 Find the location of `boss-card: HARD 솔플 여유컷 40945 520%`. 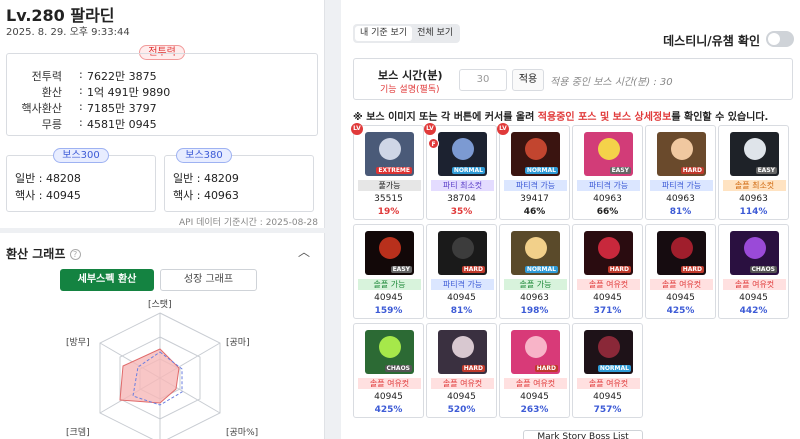

boss-card: HARD 솔플 여유컷 40945 520% is located at coordinates (461, 370).